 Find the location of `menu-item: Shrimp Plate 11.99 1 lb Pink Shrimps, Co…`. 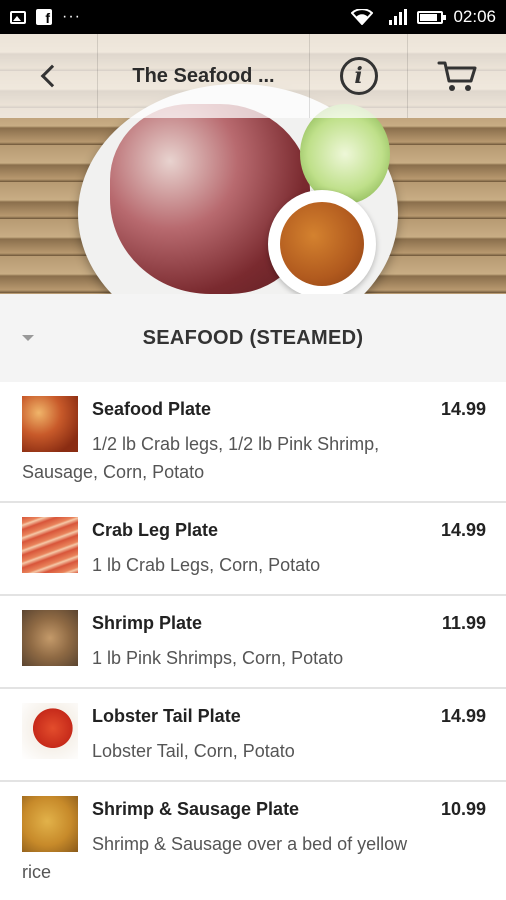

menu-item: Shrimp Plate 11.99 1 lb Pink Shrimps, Co… is located at coordinates (253, 642).